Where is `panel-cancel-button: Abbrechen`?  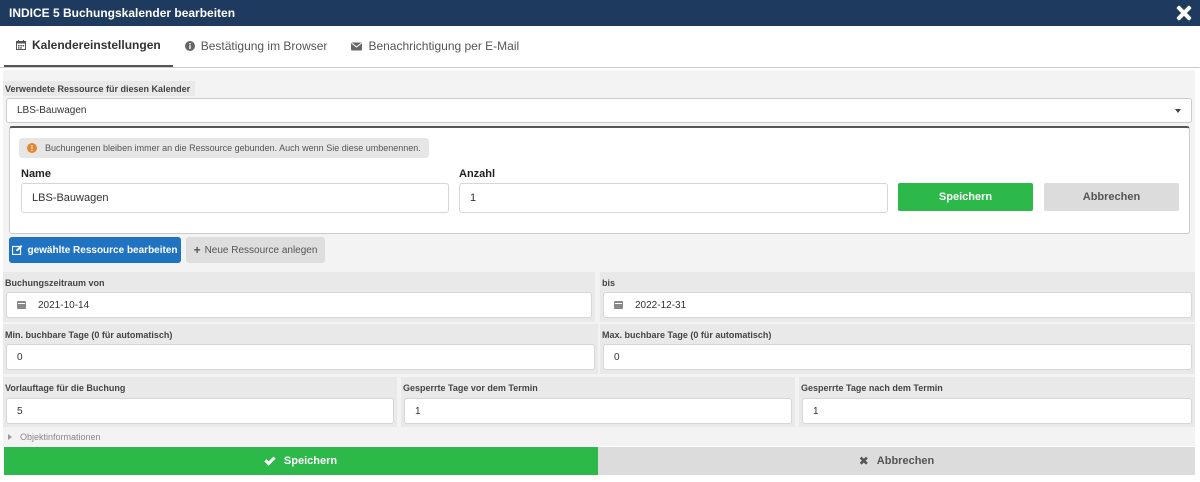 panel-cancel-button: Abbrechen is located at coordinates (1111, 197).